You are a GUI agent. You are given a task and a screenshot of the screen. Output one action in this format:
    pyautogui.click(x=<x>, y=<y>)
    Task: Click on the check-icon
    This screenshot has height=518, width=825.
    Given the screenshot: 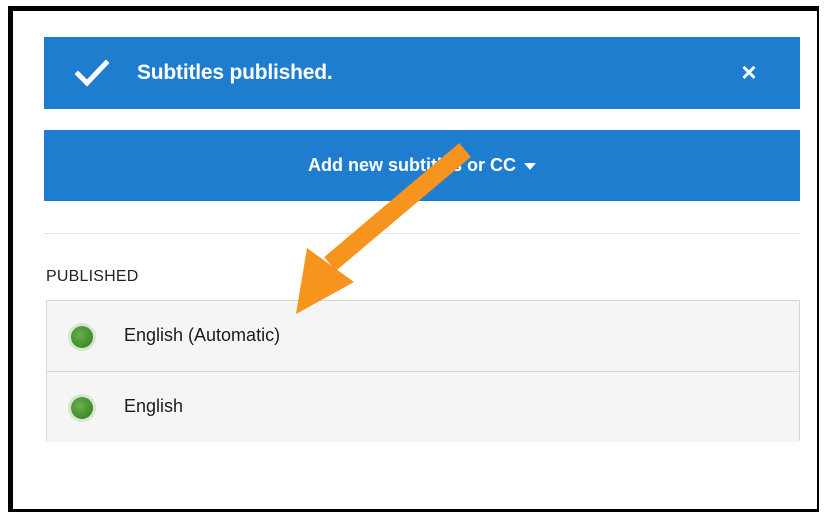 What is the action you would take?
    pyautogui.click(x=92, y=73)
    